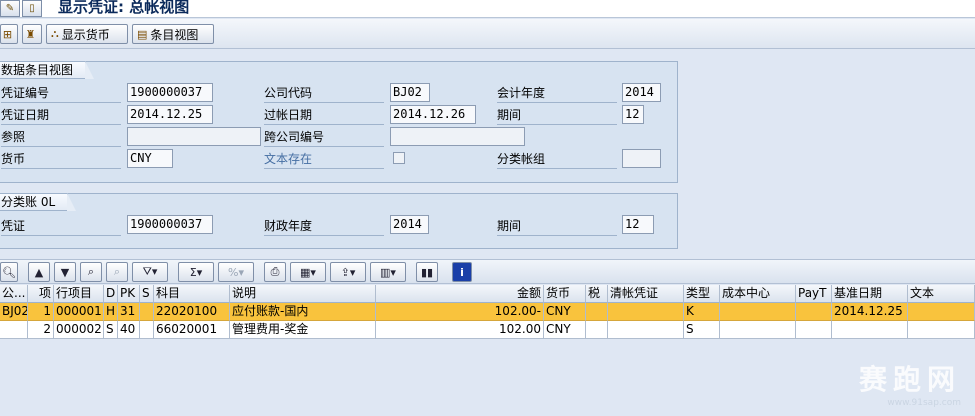 The height and width of the screenshot is (416, 975). I want to click on doc-date-field: 2014.12.25, so click(170, 114).